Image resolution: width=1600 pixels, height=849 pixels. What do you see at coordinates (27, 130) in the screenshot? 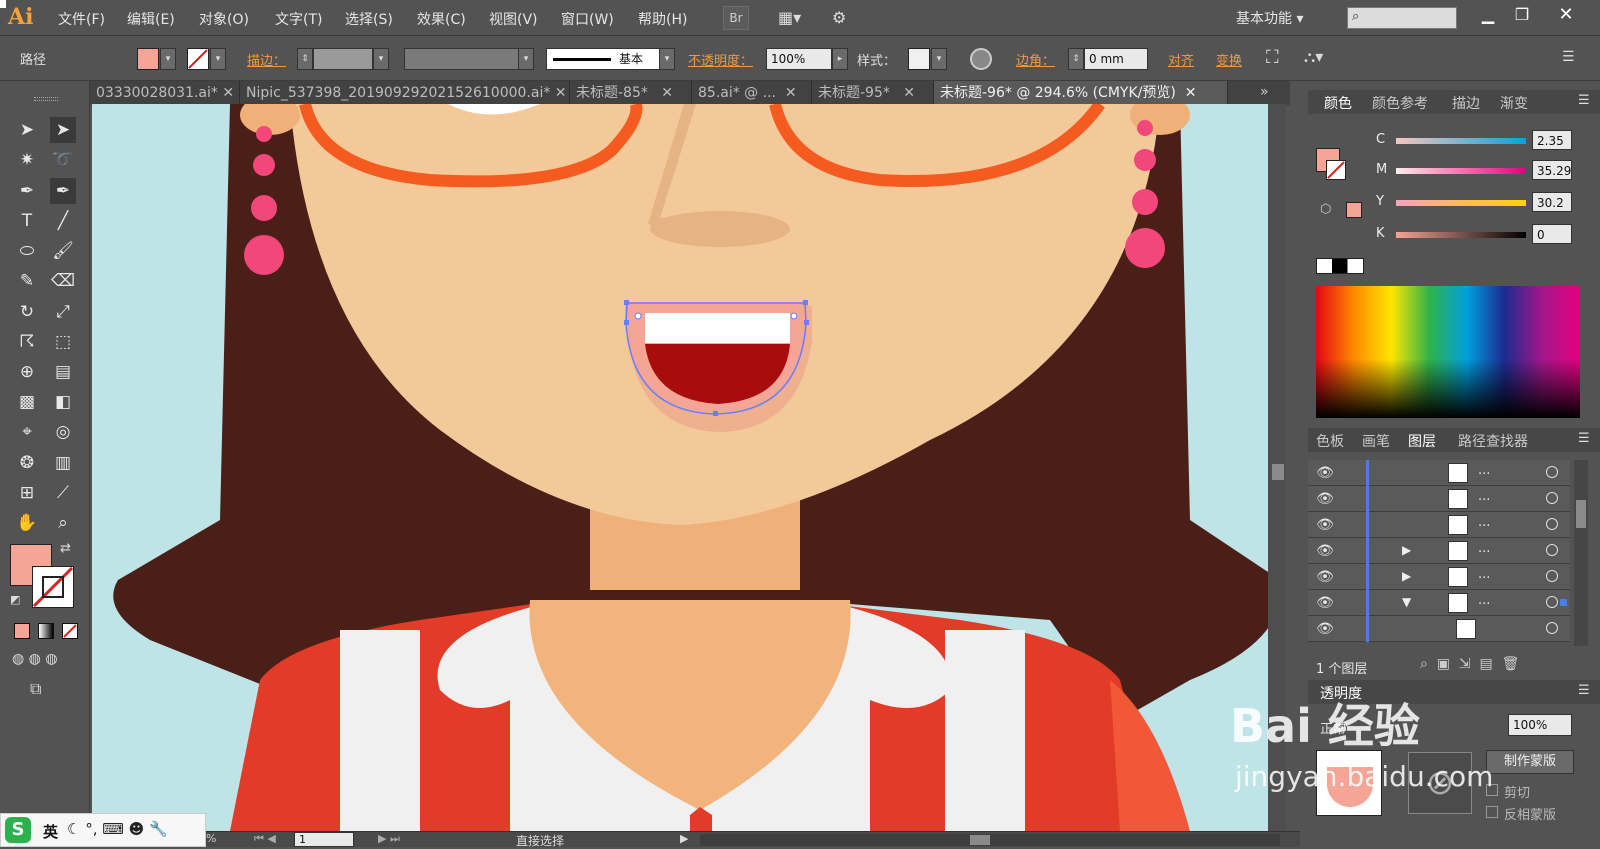
I see `selection-tool-icon: ➤` at bounding box center [27, 130].